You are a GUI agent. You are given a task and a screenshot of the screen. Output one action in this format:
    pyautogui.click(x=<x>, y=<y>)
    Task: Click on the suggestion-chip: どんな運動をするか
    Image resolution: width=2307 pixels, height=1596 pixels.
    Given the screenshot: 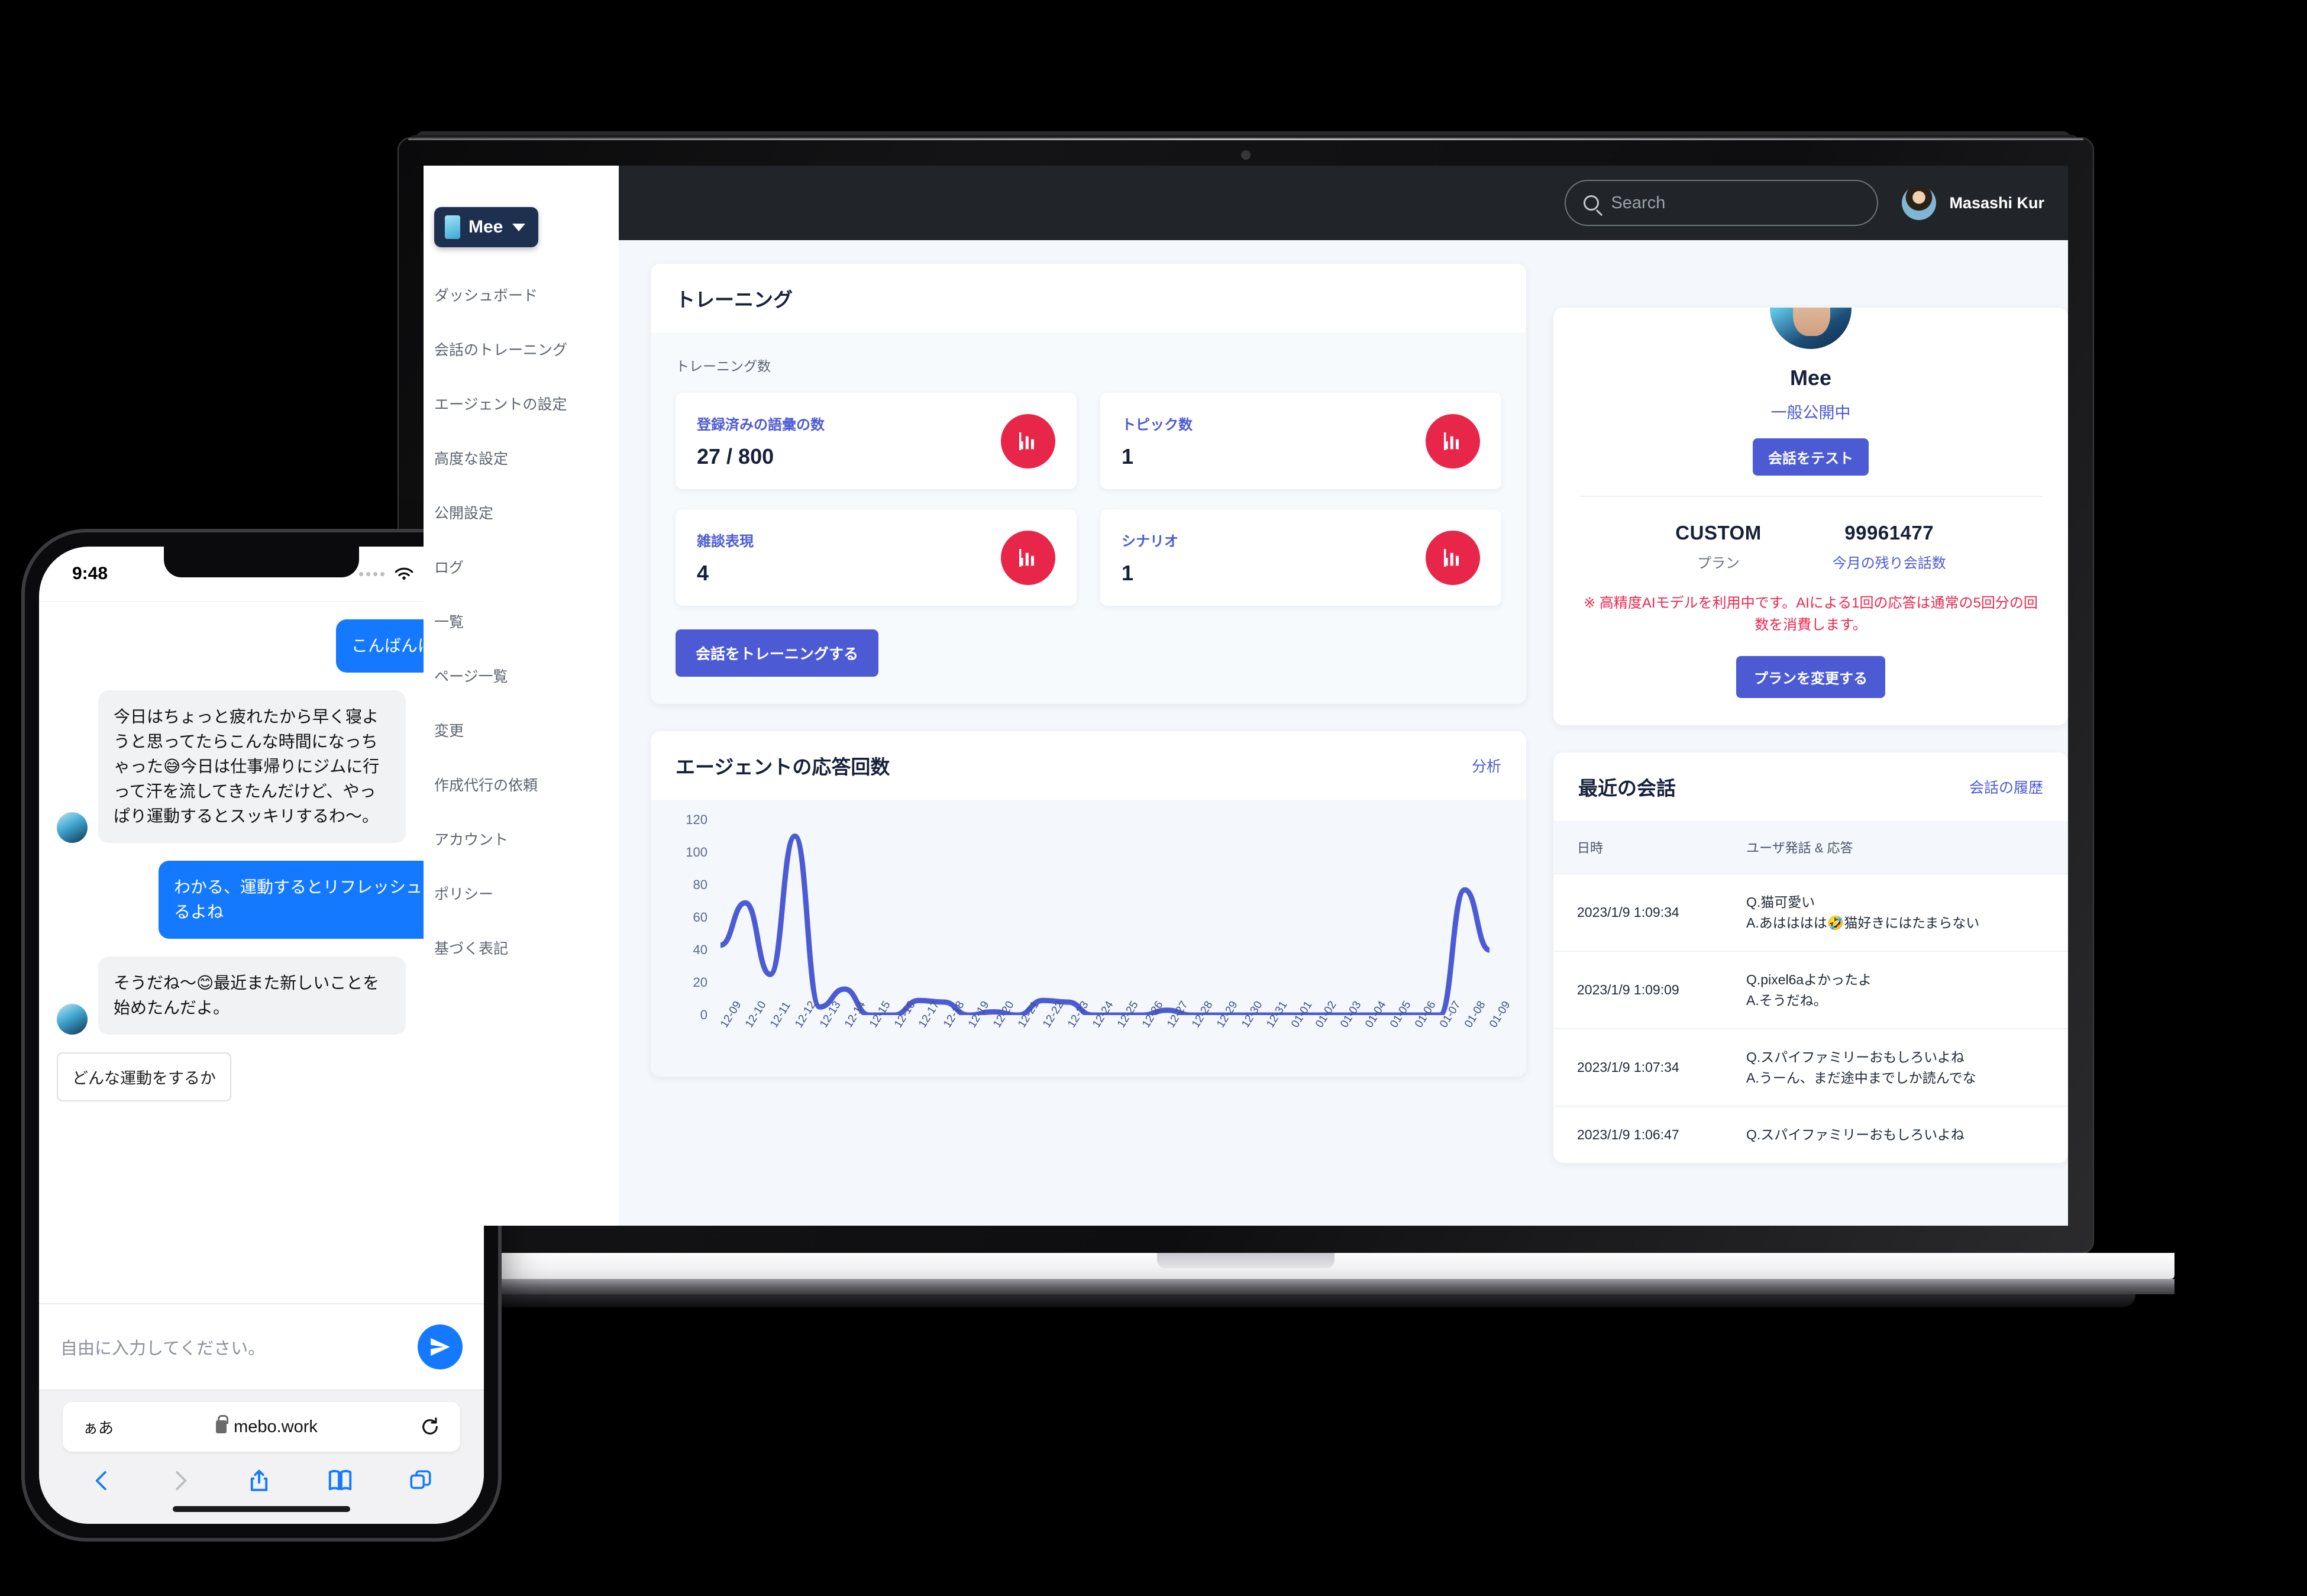 What is the action you would take?
    pyautogui.click(x=144, y=1076)
    